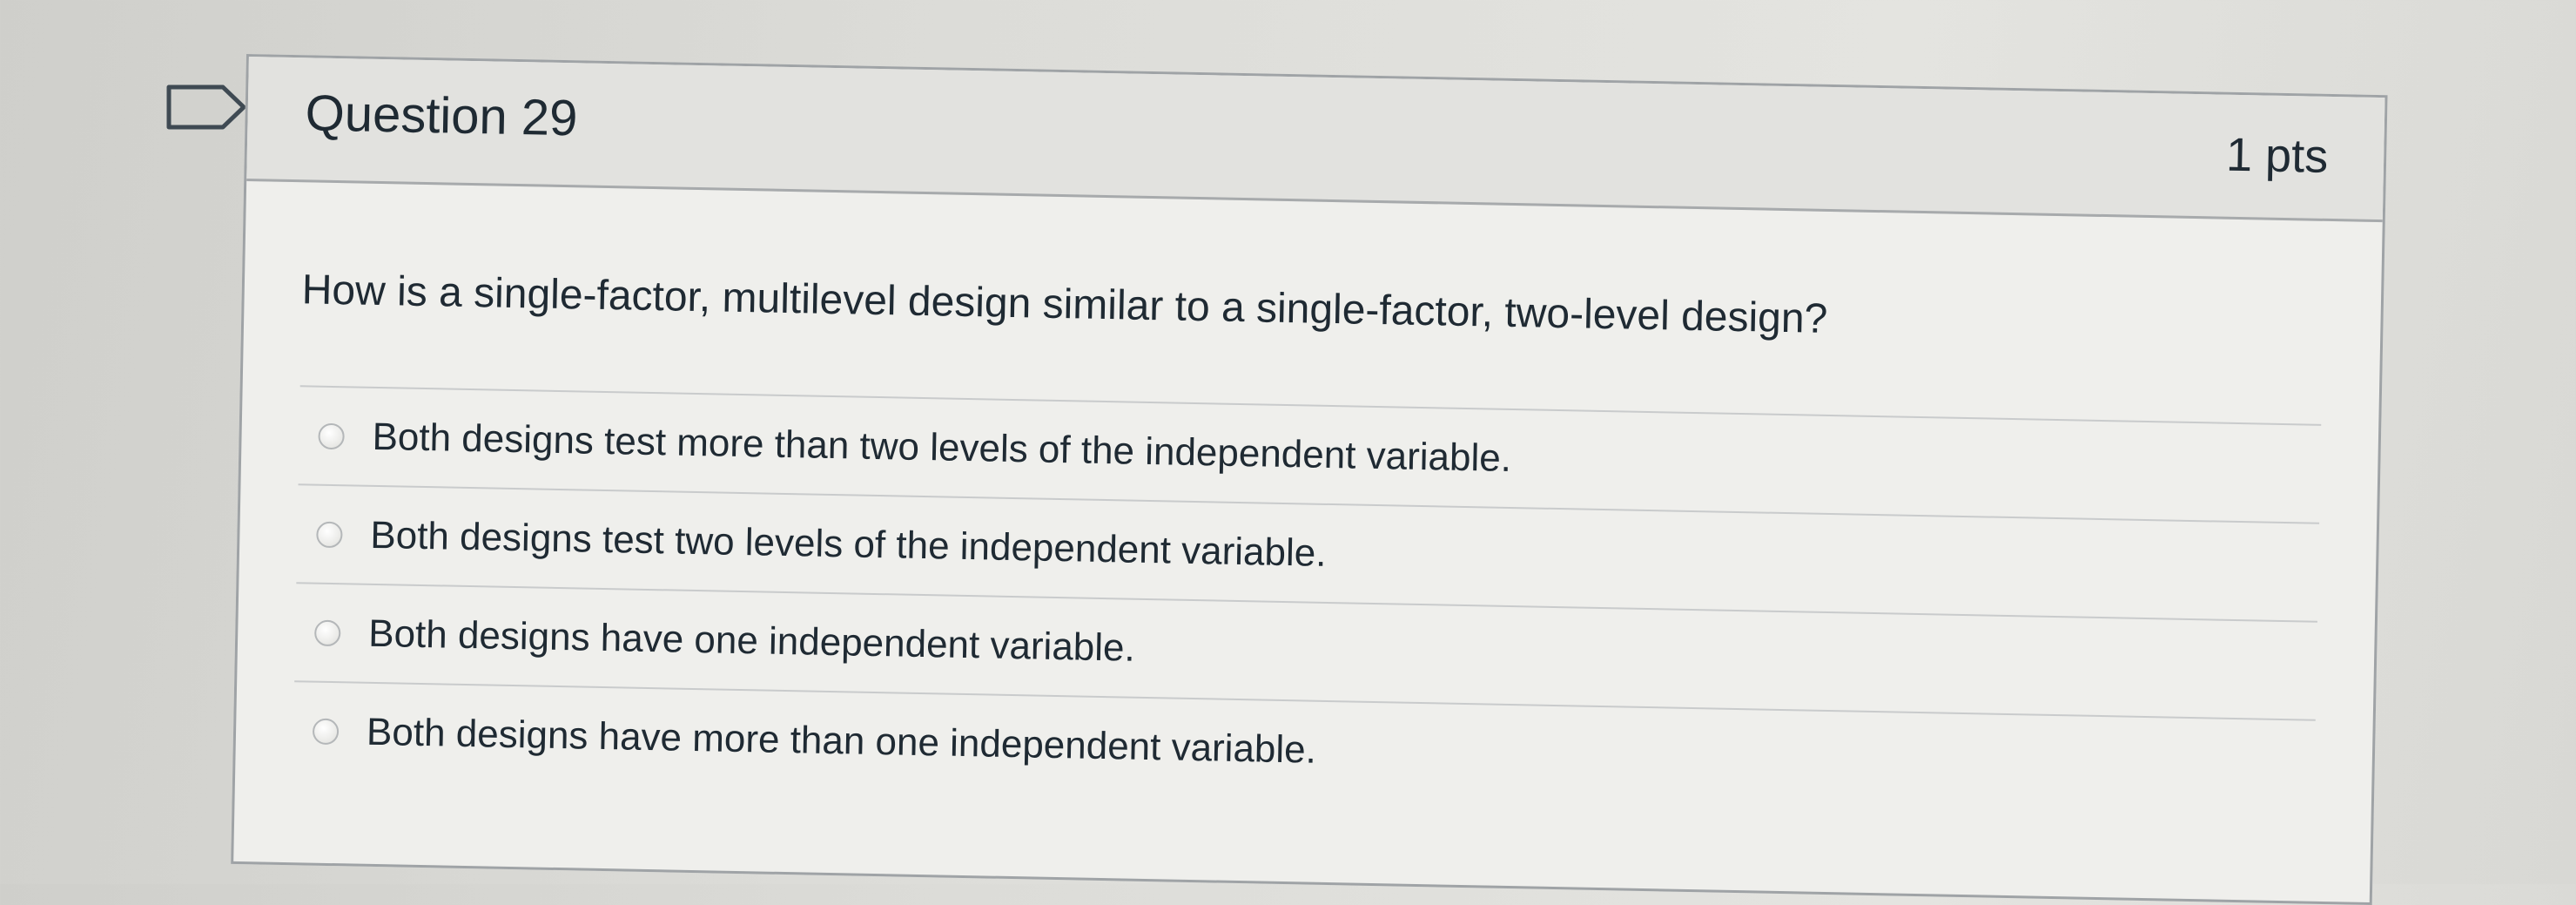 Image resolution: width=2576 pixels, height=905 pixels. What do you see at coordinates (442, 115) in the screenshot?
I see `question-name: Question 29` at bounding box center [442, 115].